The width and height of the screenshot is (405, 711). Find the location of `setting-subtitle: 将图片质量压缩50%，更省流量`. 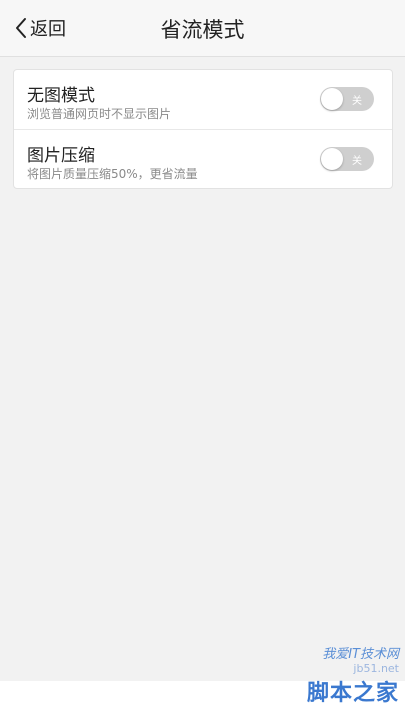

setting-subtitle: 将图片质量压缩50%，更省流量 is located at coordinates (112, 174).